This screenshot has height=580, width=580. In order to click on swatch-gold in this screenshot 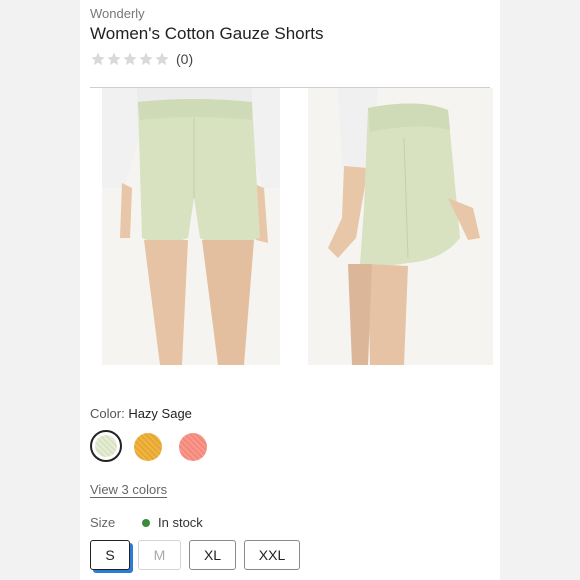, I will do `click(148, 447)`.